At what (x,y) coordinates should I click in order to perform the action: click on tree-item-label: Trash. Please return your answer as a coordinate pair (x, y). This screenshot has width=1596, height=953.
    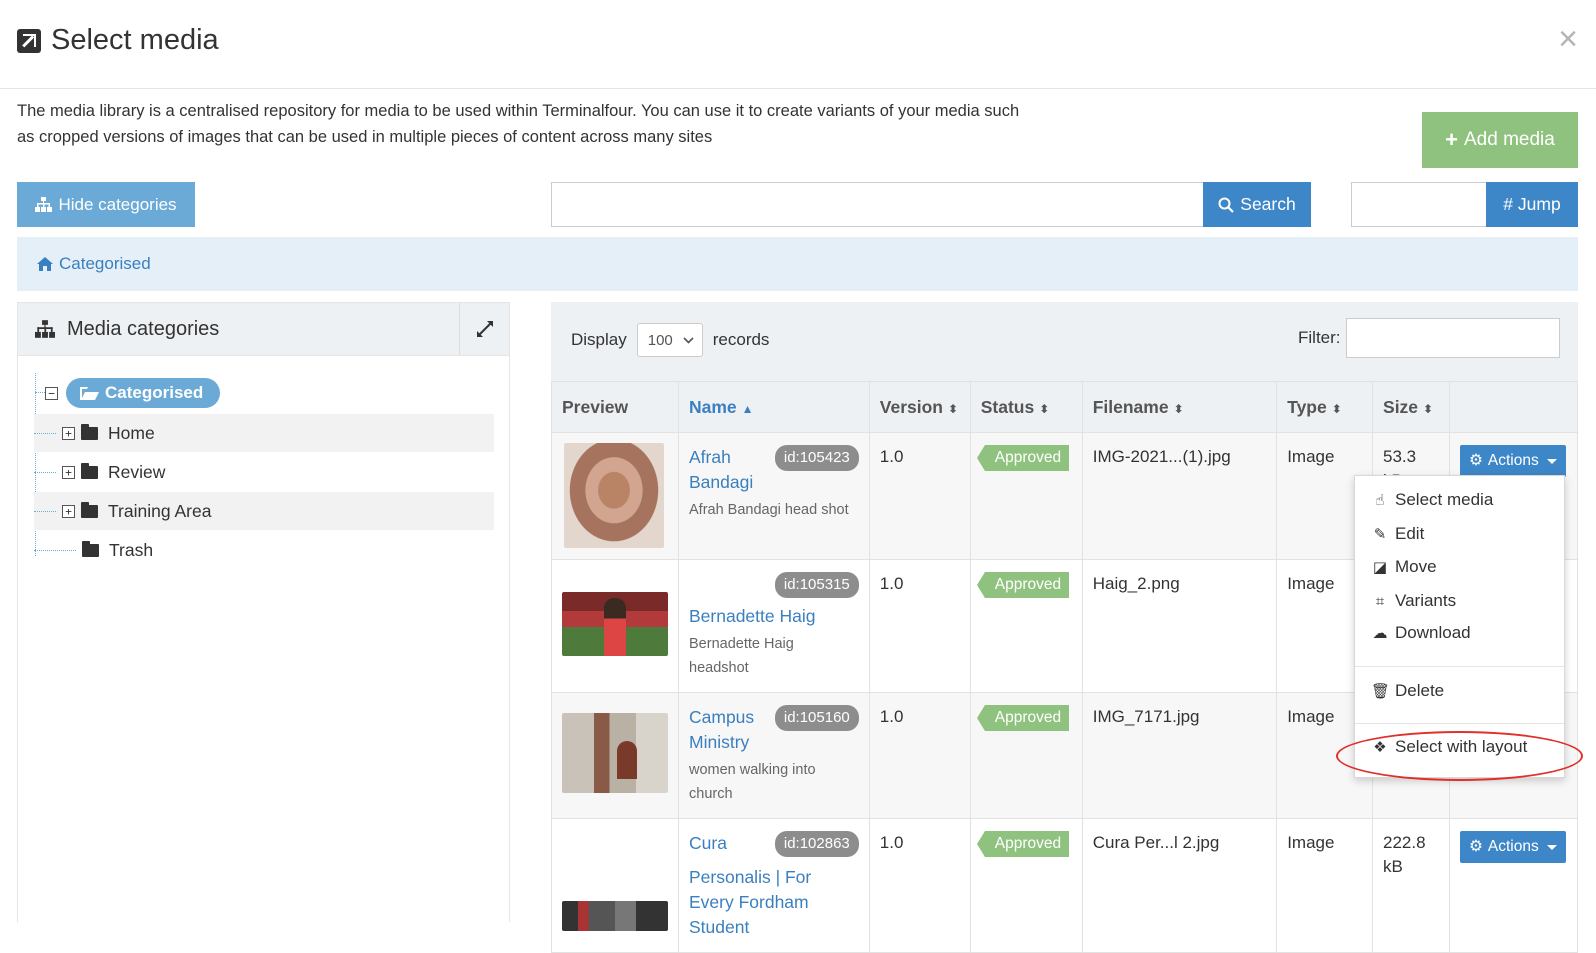
    Looking at the image, I should click on (131, 549).